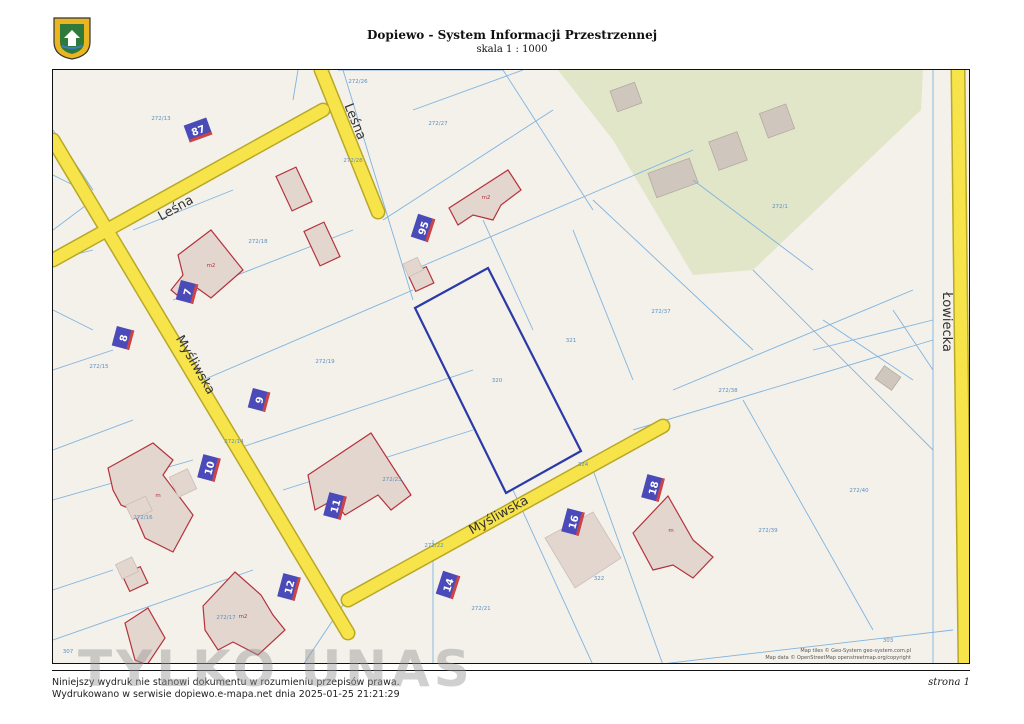  What do you see at coordinates (353, 161) in the screenshot?
I see `parcel-id: 272/28` at bounding box center [353, 161].